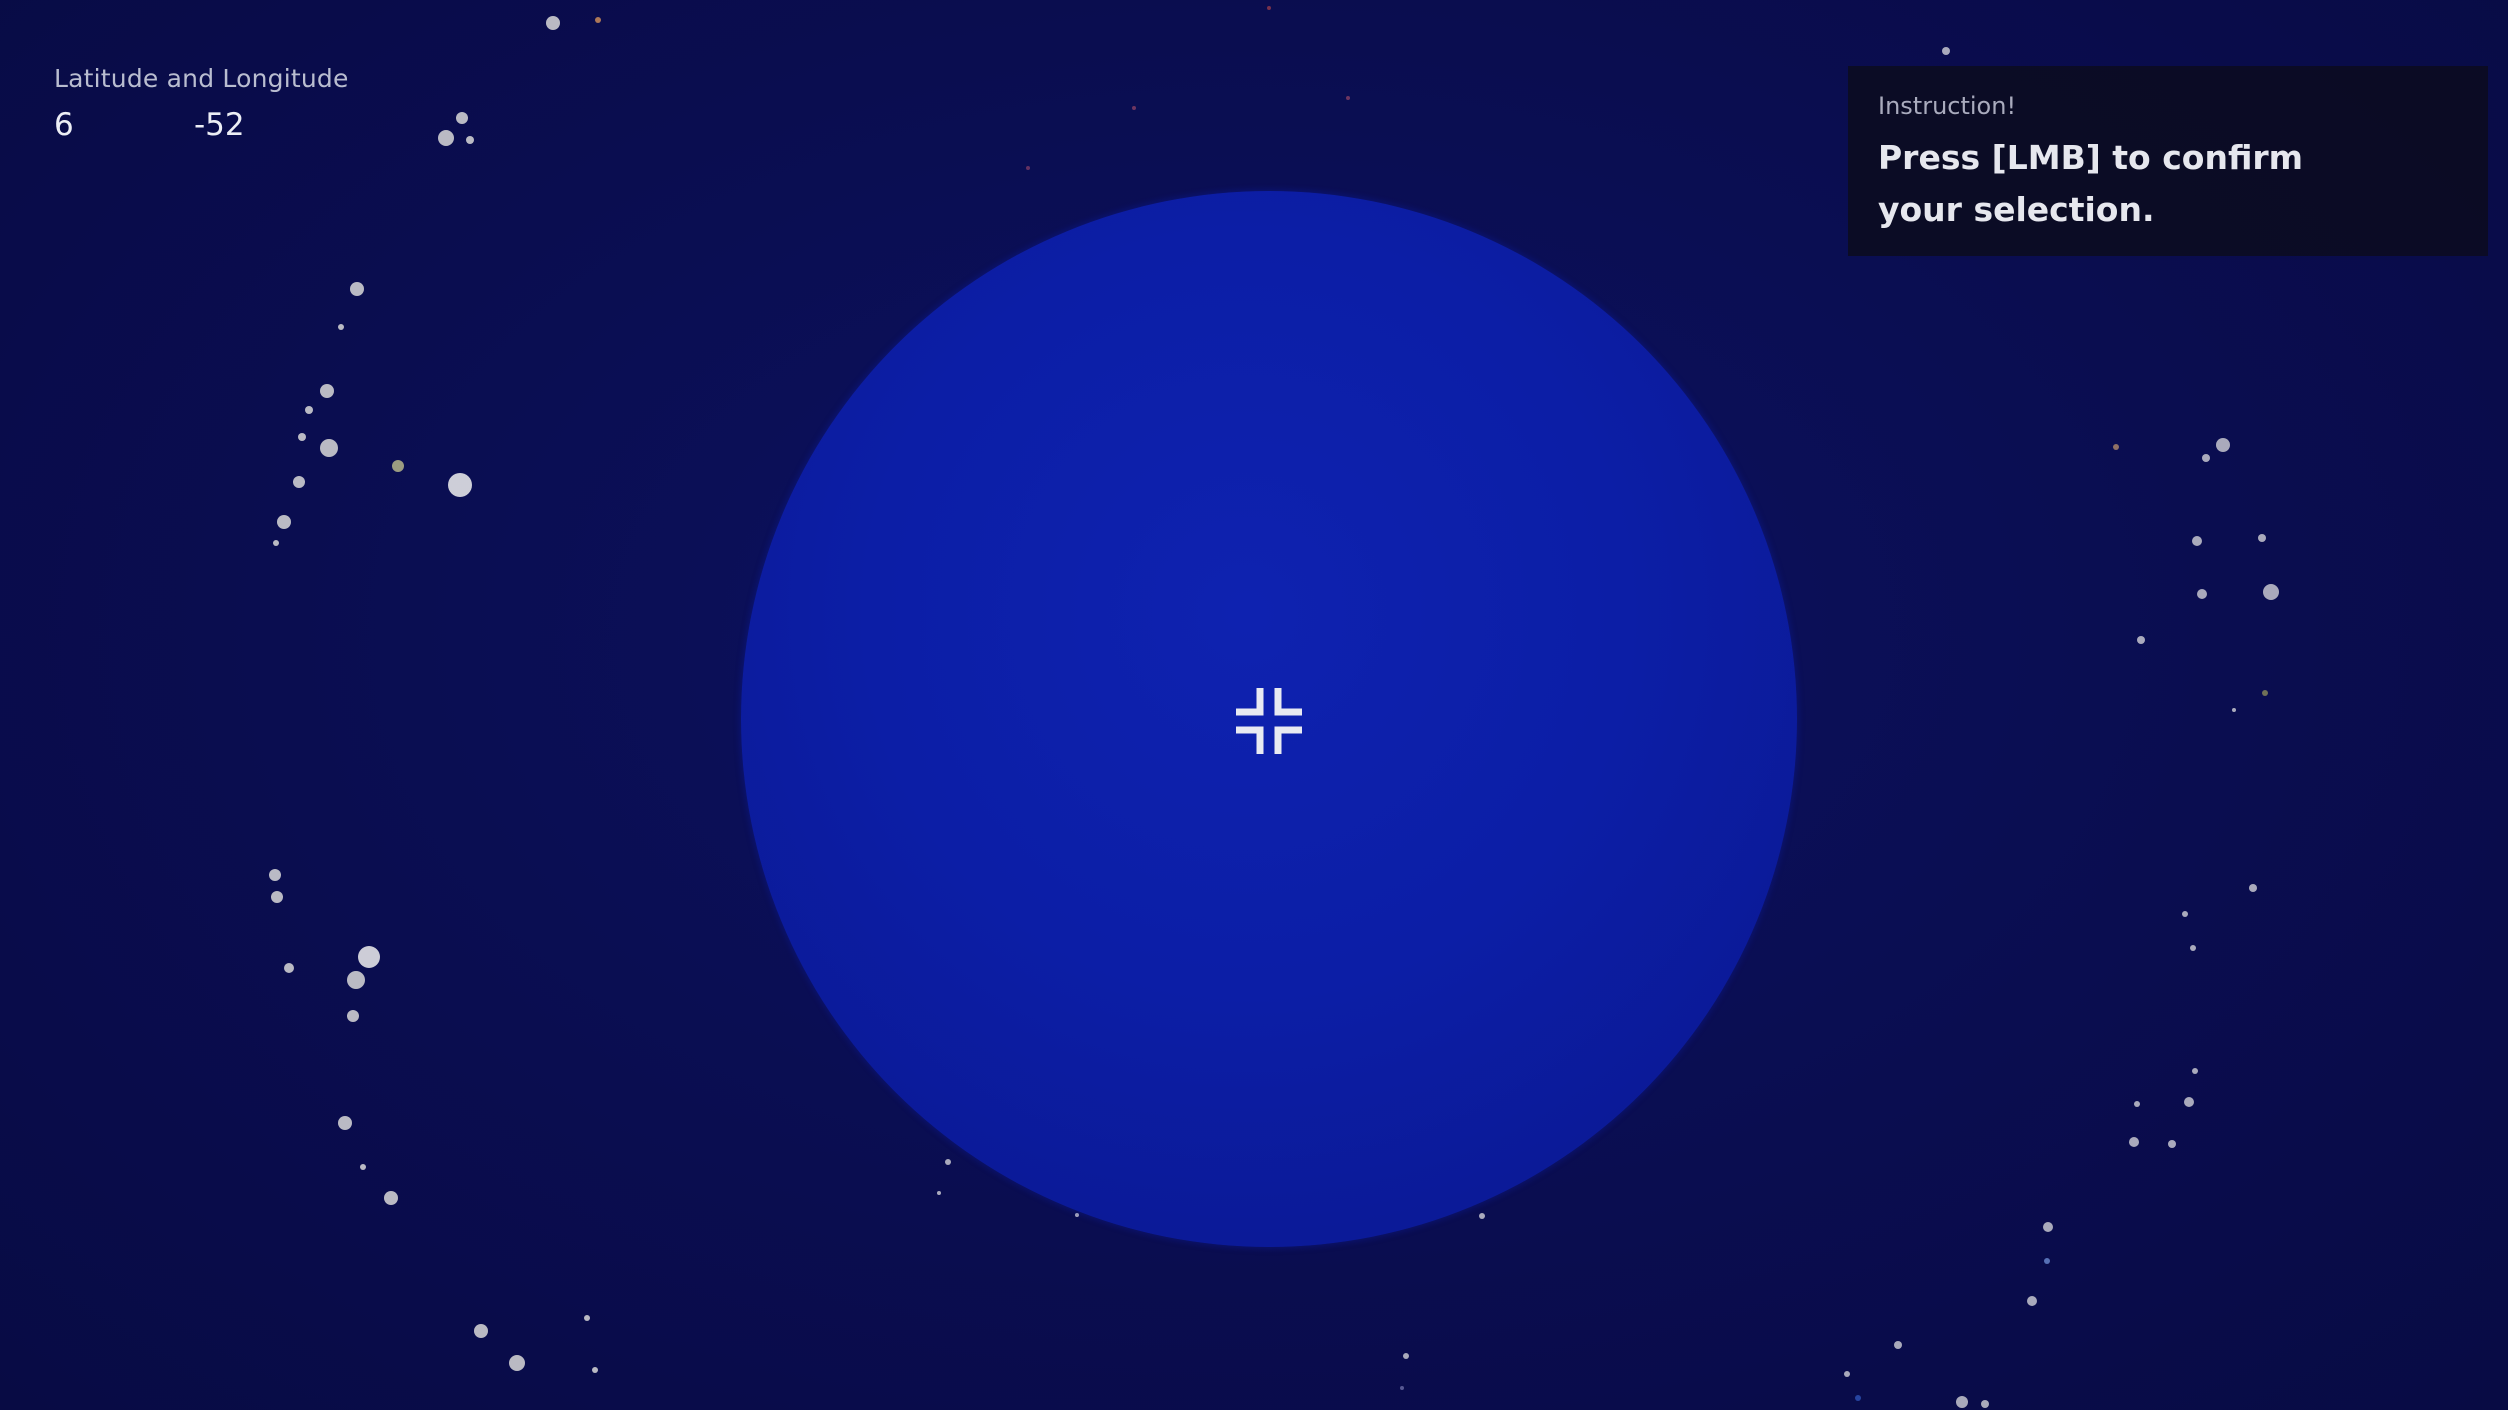  Describe the element at coordinates (1269, 721) in the screenshot. I see `crosshair-icon` at that location.